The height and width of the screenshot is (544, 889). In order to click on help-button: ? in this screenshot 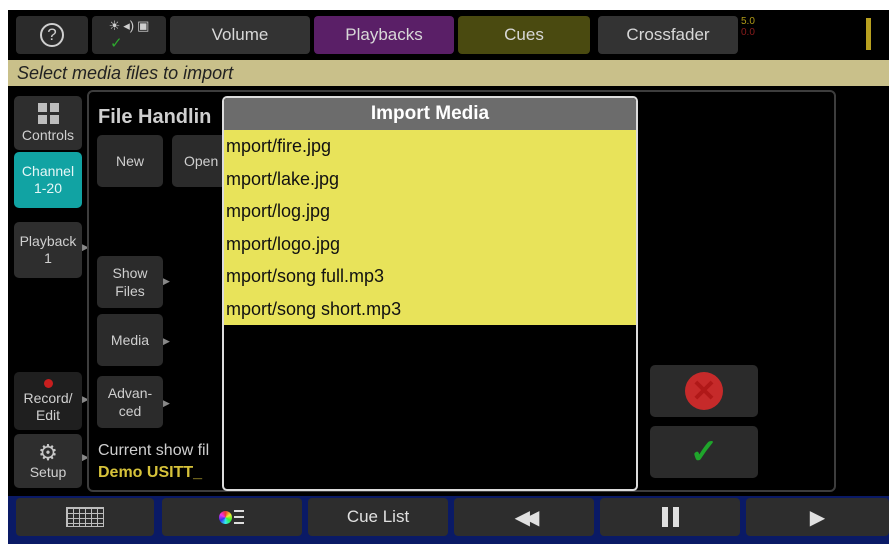, I will do `click(52, 35)`.